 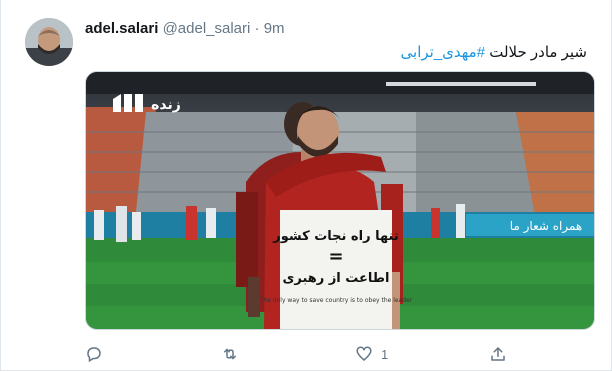 I want to click on retweet-icon, so click(x=230, y=354).